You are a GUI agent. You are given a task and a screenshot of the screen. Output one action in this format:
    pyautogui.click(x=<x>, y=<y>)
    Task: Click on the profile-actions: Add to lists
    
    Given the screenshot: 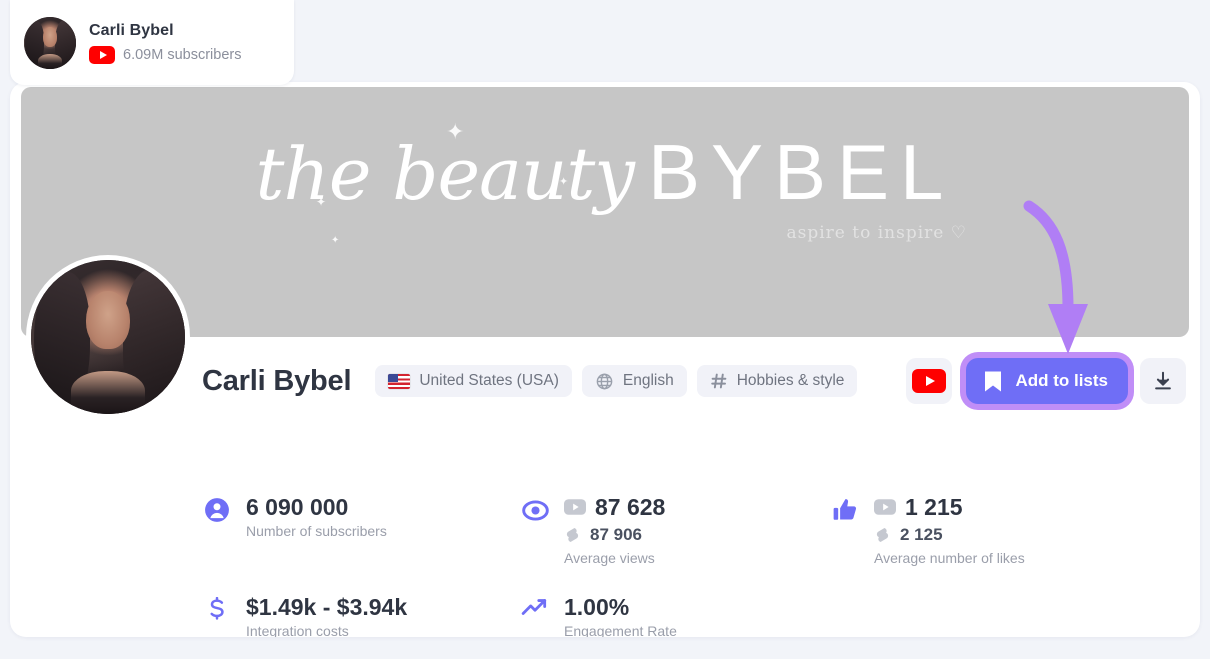 What is the action you would take?
    pyautogui.click(x=1040, y=381)
    